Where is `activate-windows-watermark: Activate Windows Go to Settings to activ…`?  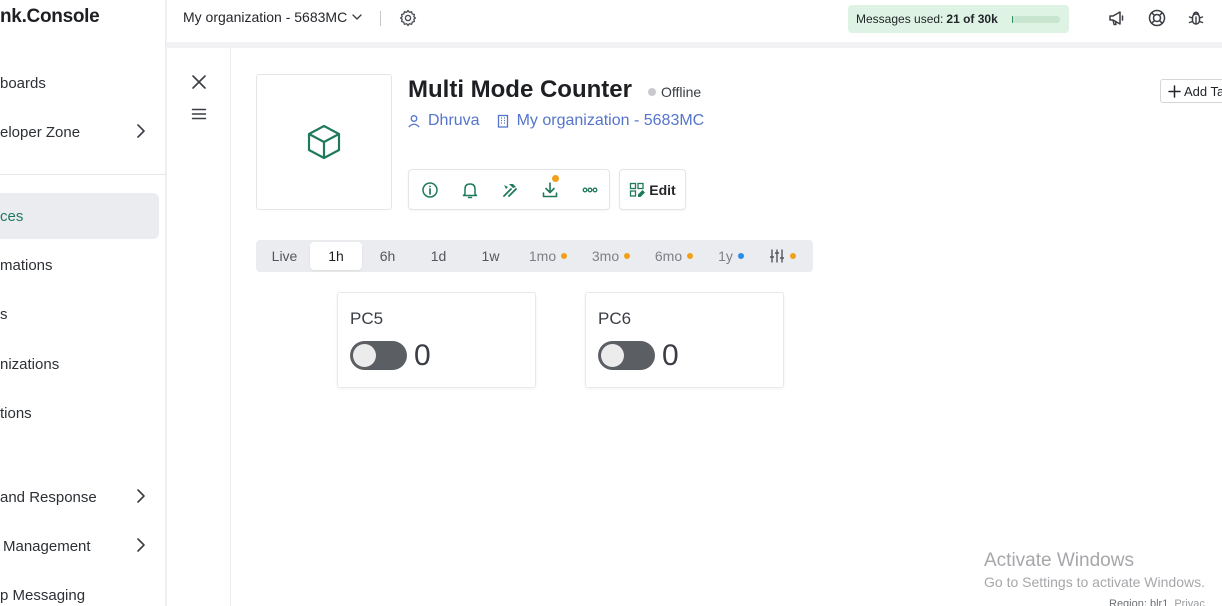 activate-windows-watermark: Activate Windows Go to Settings to activ… is located at coordinates (1094, 570).